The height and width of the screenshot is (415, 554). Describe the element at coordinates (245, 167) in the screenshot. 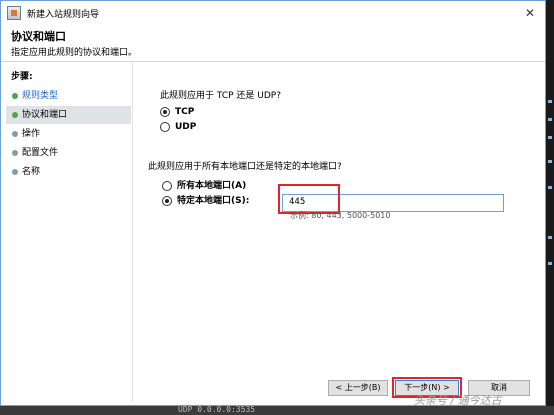

I see `ports-question: 此规则应用于所有本地端口还是特定的本地端口?` at that location.